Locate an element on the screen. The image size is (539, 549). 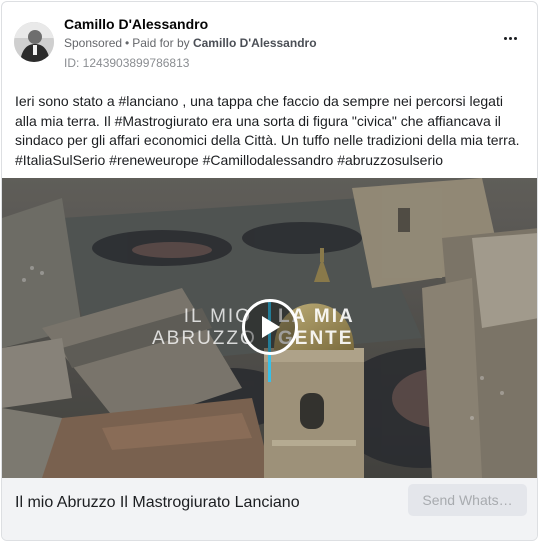
paid-for-name: Camillo D'Alessandro is located at coordinates (255, 43).